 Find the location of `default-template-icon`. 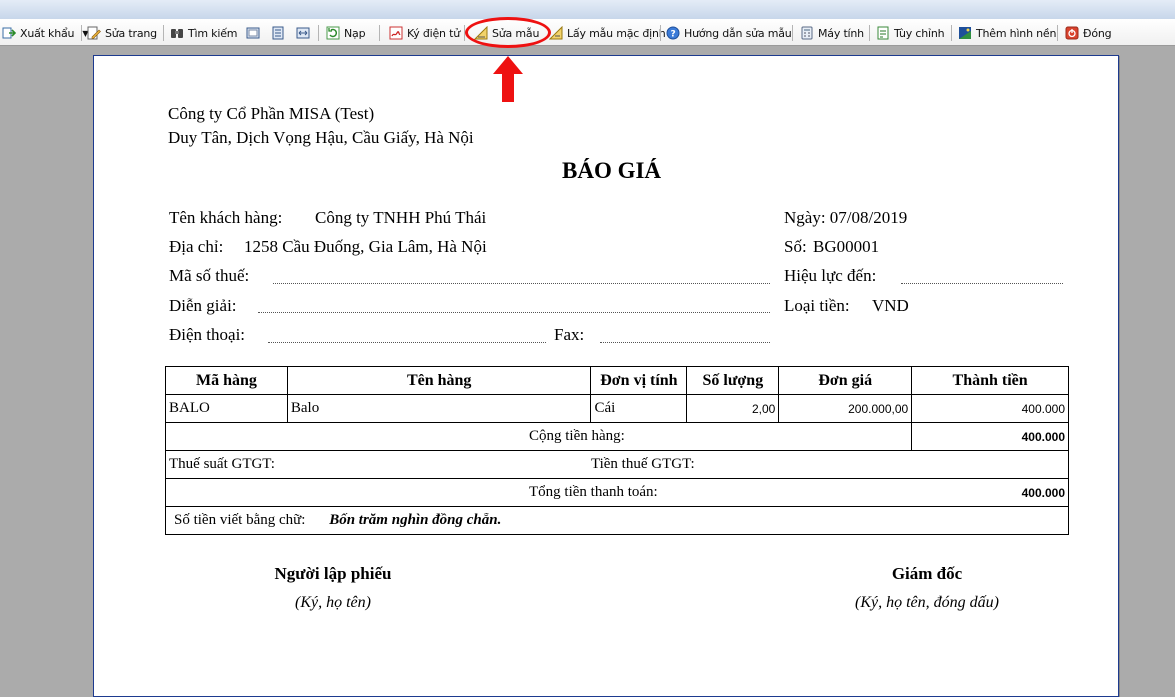

default-template-icon is located at coordinates (556, 33).